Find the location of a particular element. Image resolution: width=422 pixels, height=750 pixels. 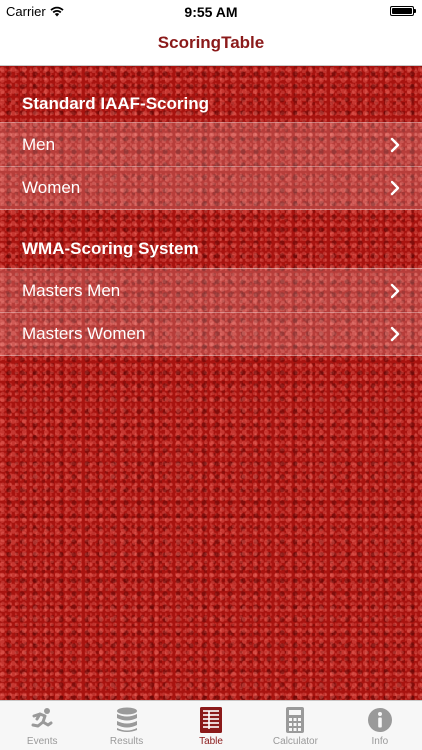

runner-icon is located at coordinates (42, 718).